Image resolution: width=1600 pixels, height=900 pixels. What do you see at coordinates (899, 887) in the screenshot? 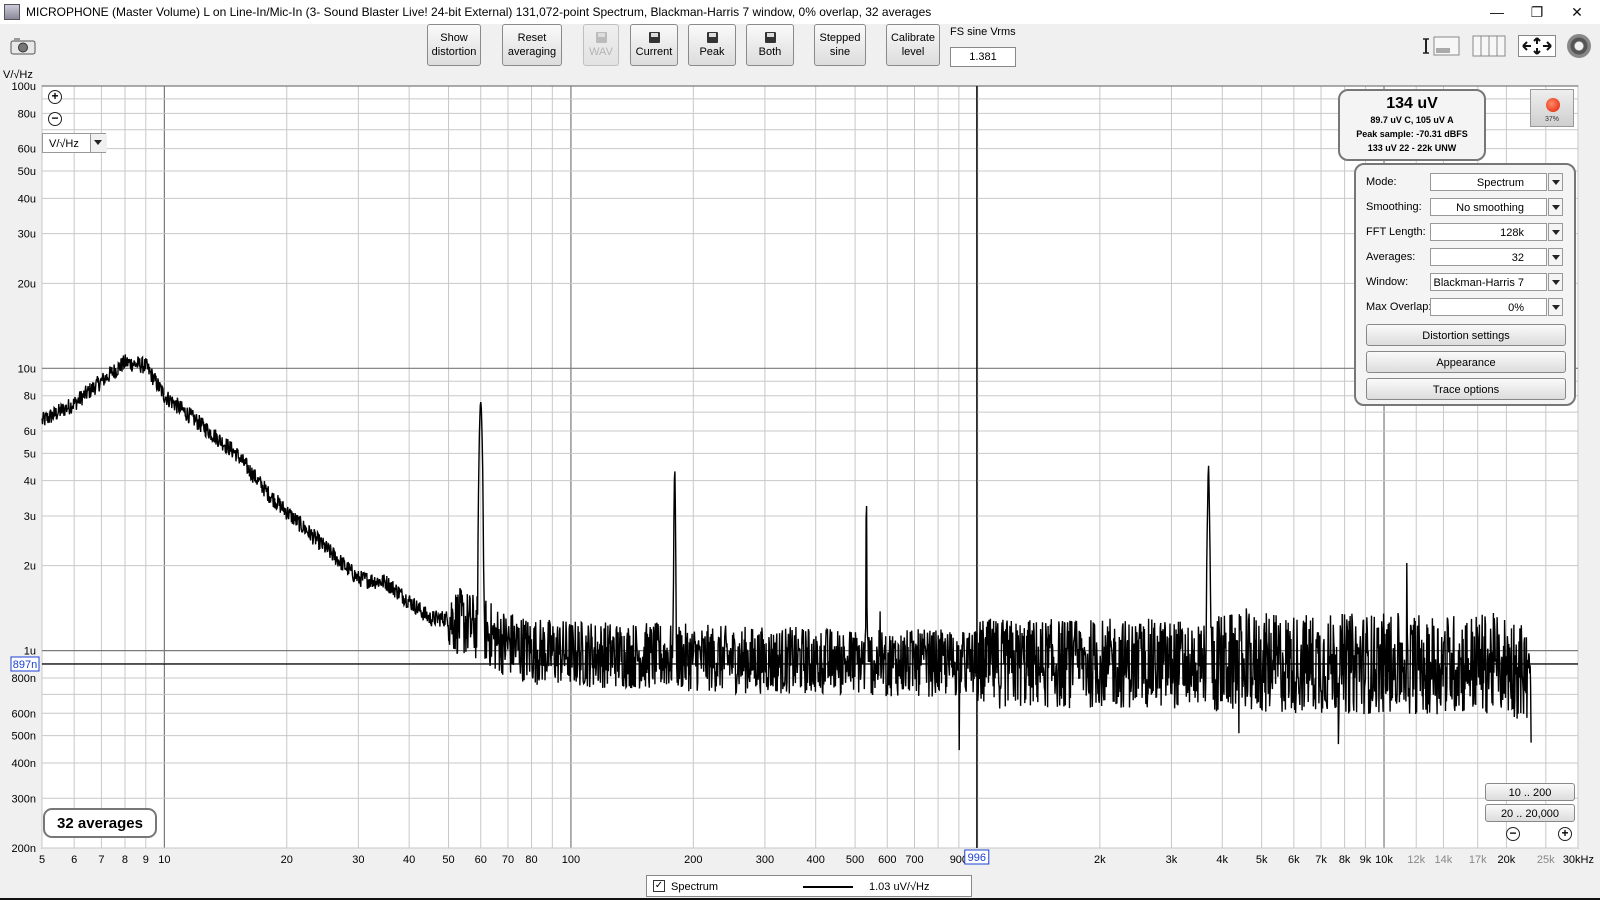
I see `legend-value: 1.03 uV/√Hz` at bounding box center [899, 887].